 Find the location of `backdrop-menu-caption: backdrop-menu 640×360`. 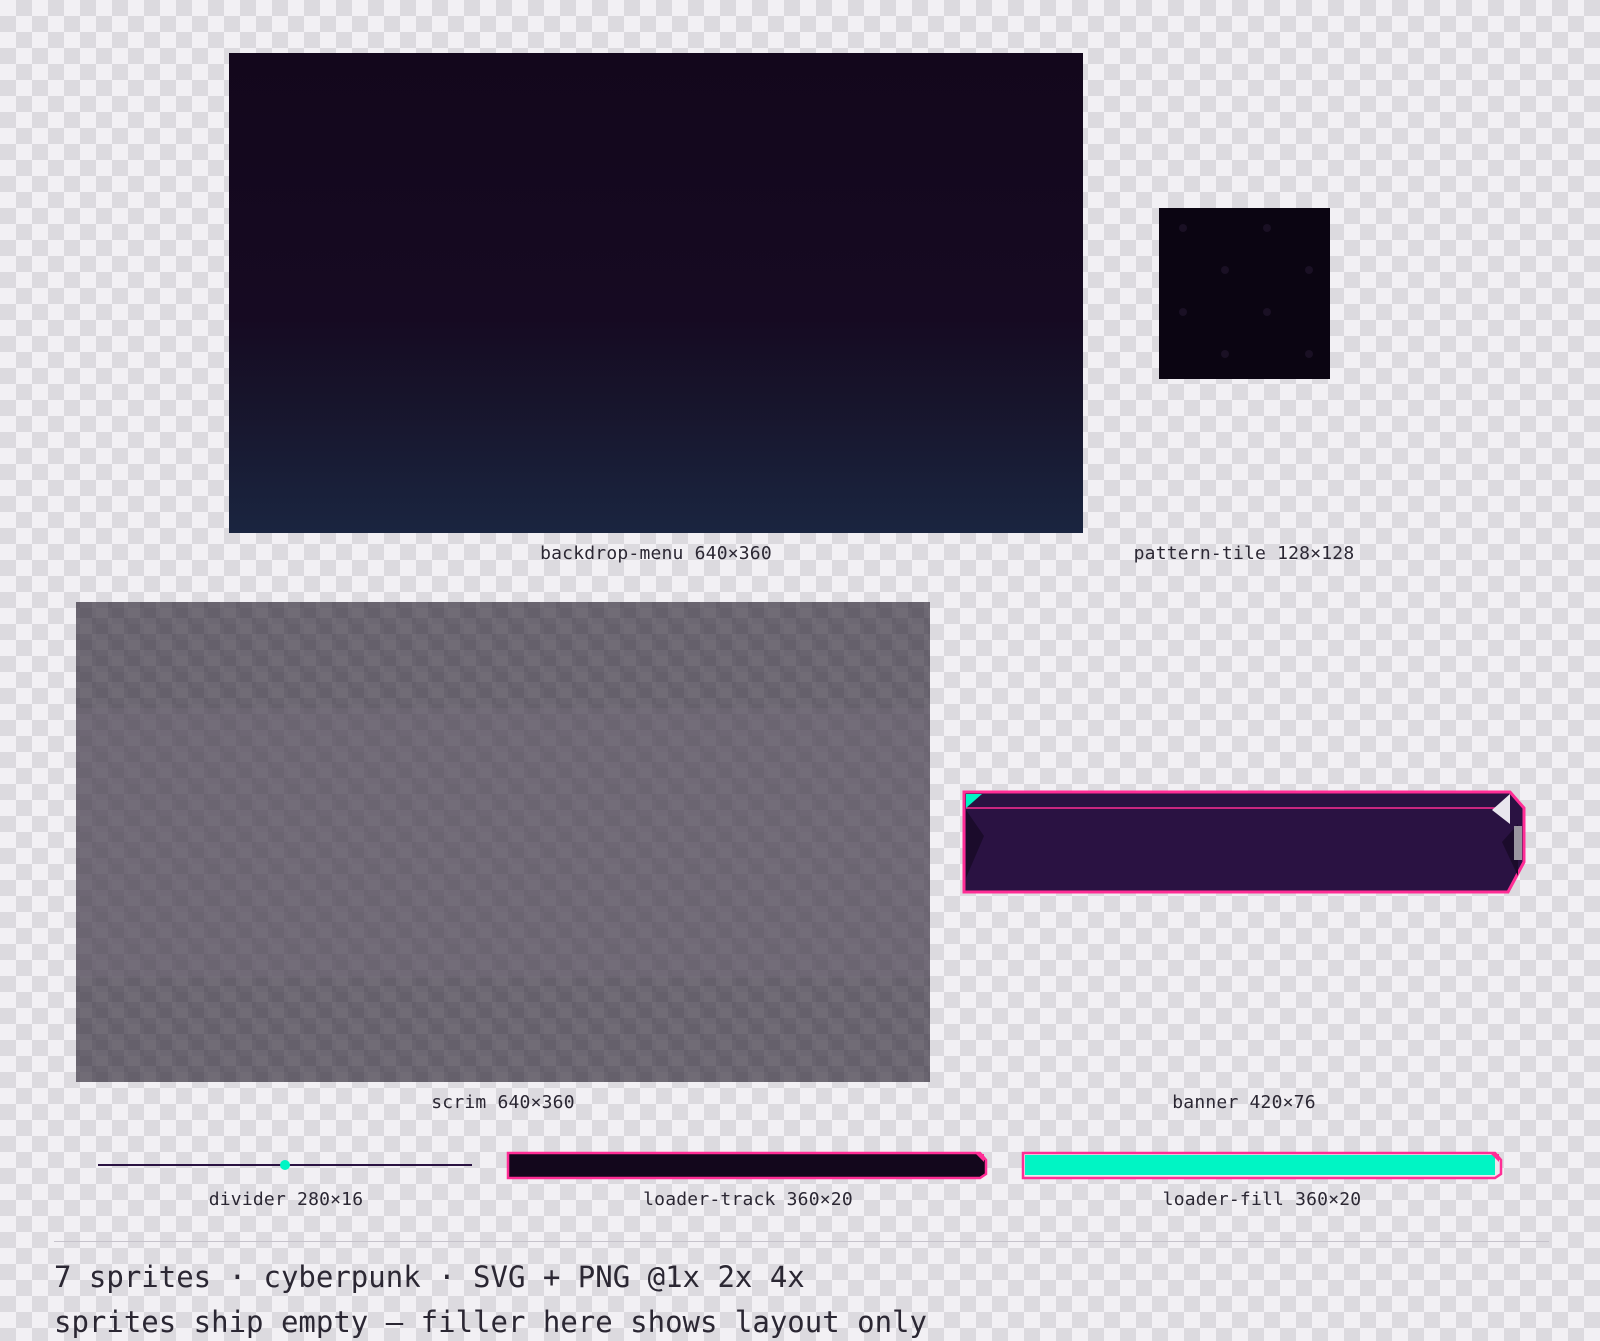

backdrop-menu-caption: backdrop-menu 640×360 is located at coordinates (656, 553).